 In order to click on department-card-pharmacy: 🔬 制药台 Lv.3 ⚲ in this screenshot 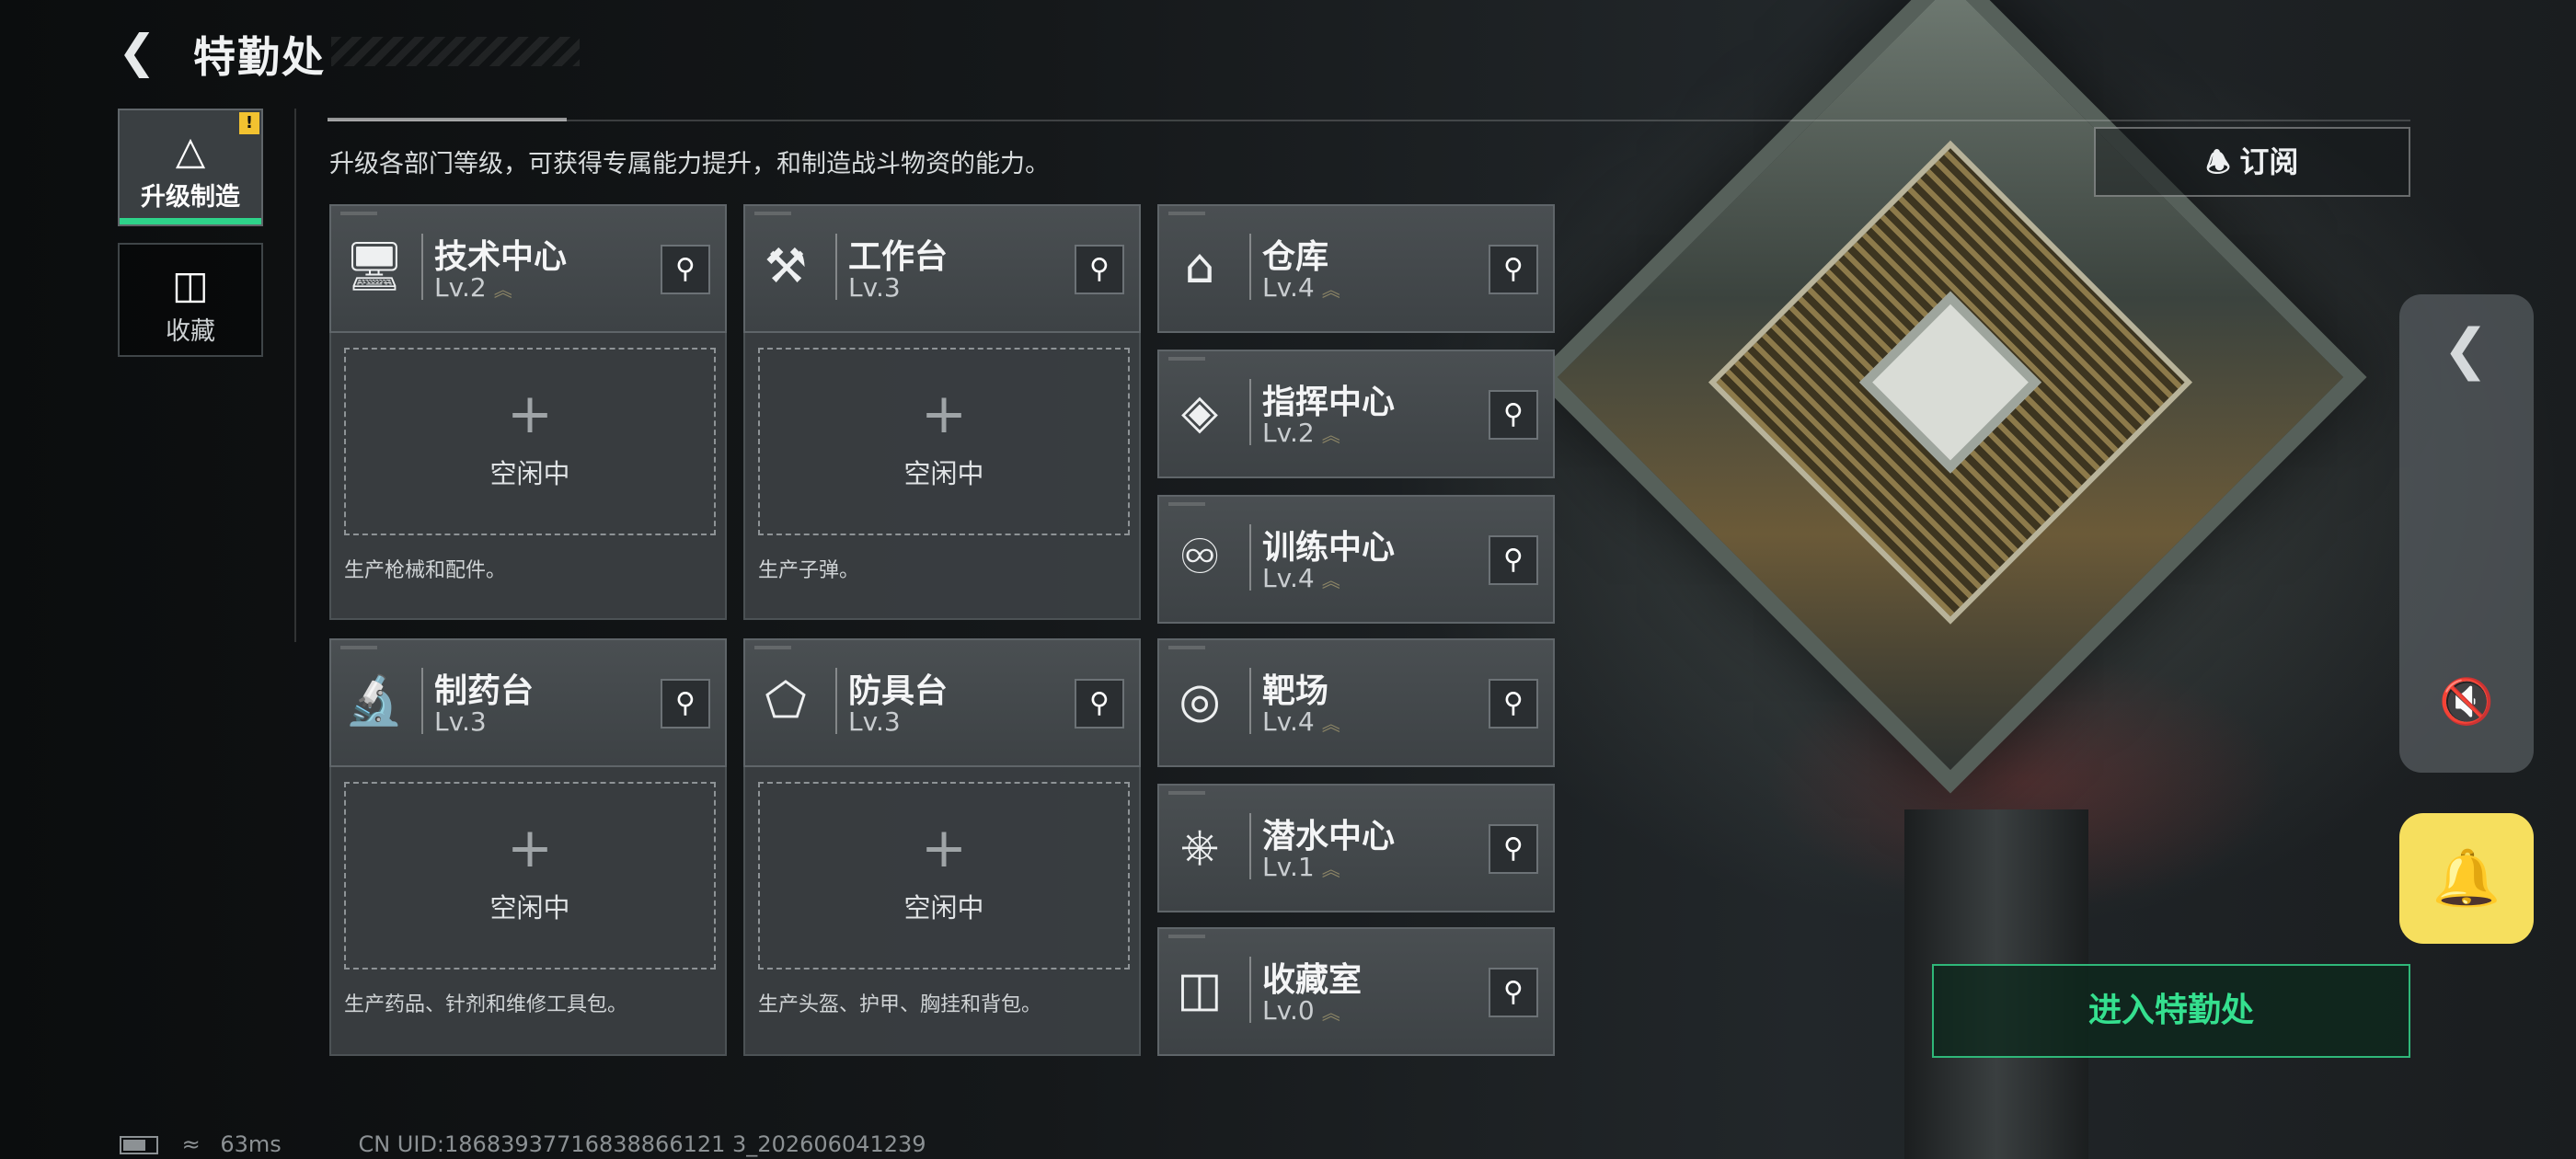, I will do `click(528, 702)`.